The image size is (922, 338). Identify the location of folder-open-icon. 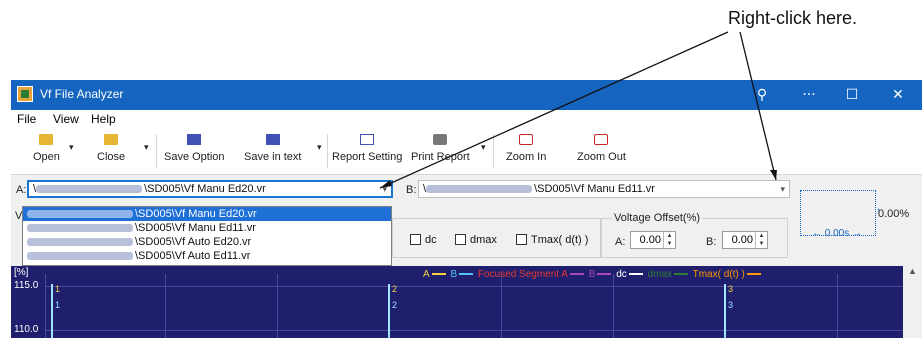
(46, 139).